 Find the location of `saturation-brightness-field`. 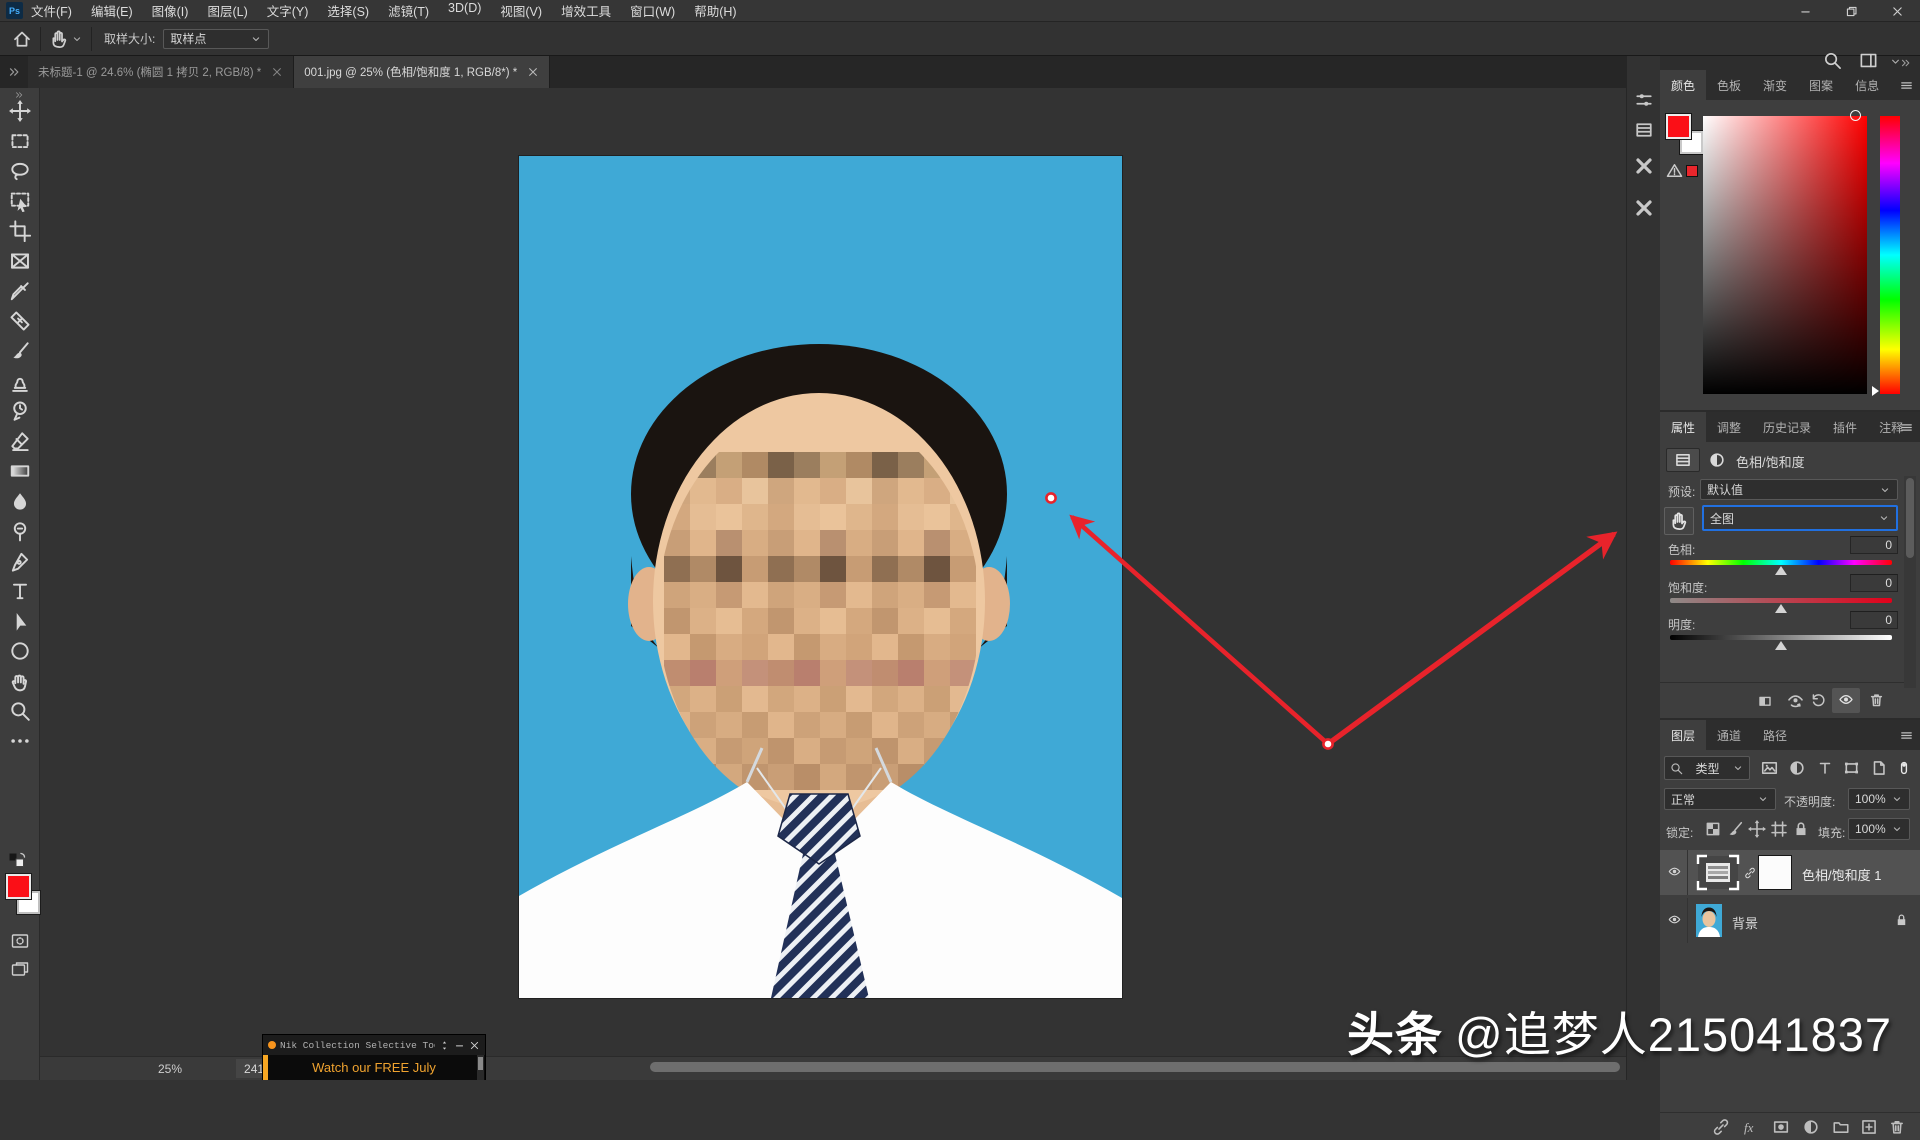

saturation-brightness-field is located at coordinates (1785, 255).